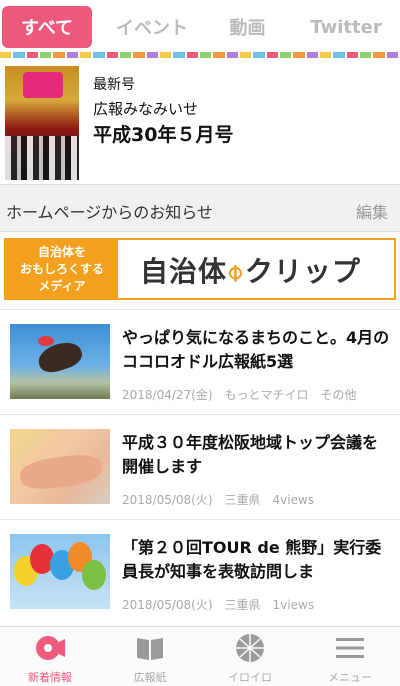 The height and width of the screenshot is (686, 400). I want to click on article-title: 「第２０回TOUR de 熊野」実行委員長が知事を表敬訪問しま, so click(252, 559).